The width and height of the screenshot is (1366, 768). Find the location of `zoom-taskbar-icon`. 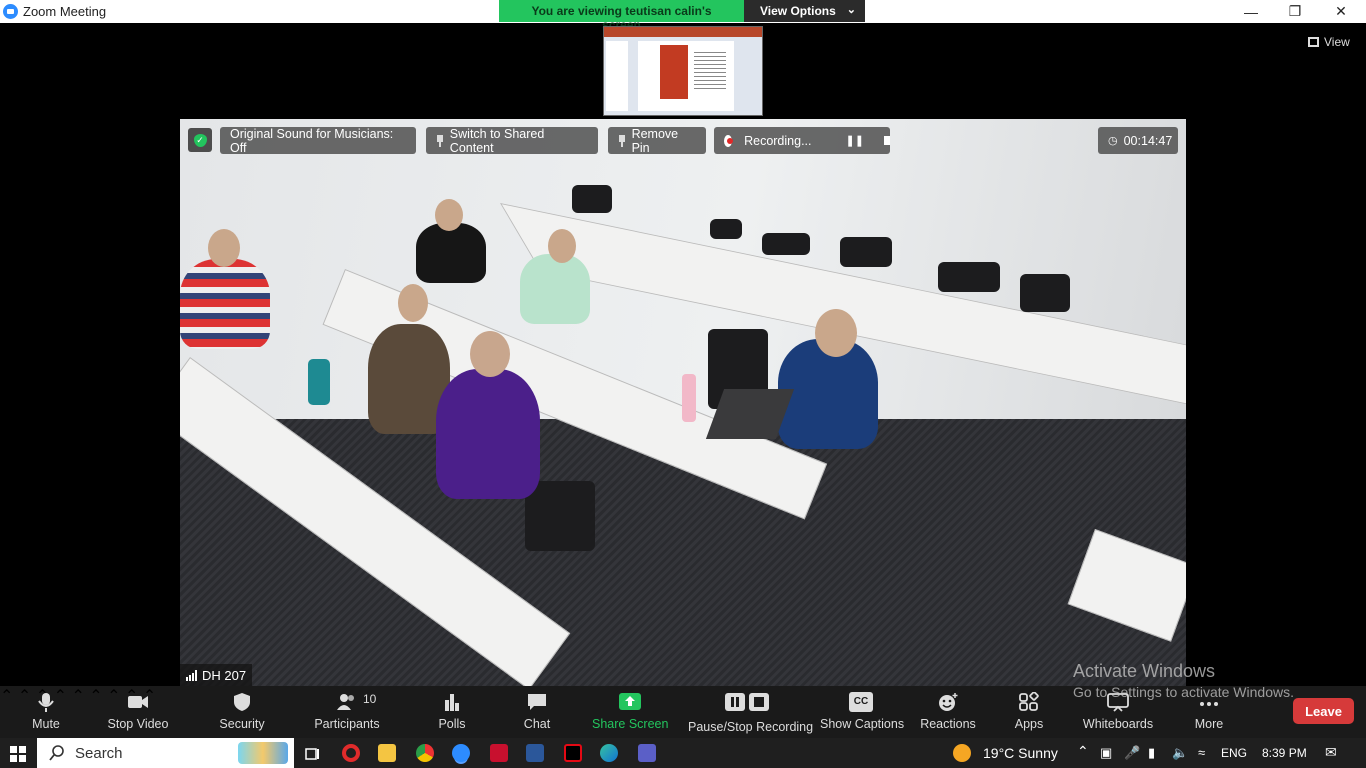

zoom-taskbar-icon is located at coordinates (461, 753).